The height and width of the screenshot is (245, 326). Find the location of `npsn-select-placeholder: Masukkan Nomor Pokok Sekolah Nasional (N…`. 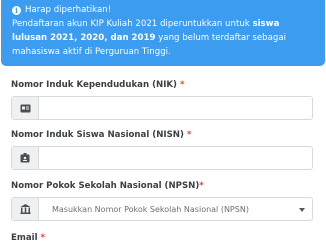

npsn-select-placeholder: Masukkan Nomor Pokok Sekolah Nasional (N… is located at coordinates (150, 209).